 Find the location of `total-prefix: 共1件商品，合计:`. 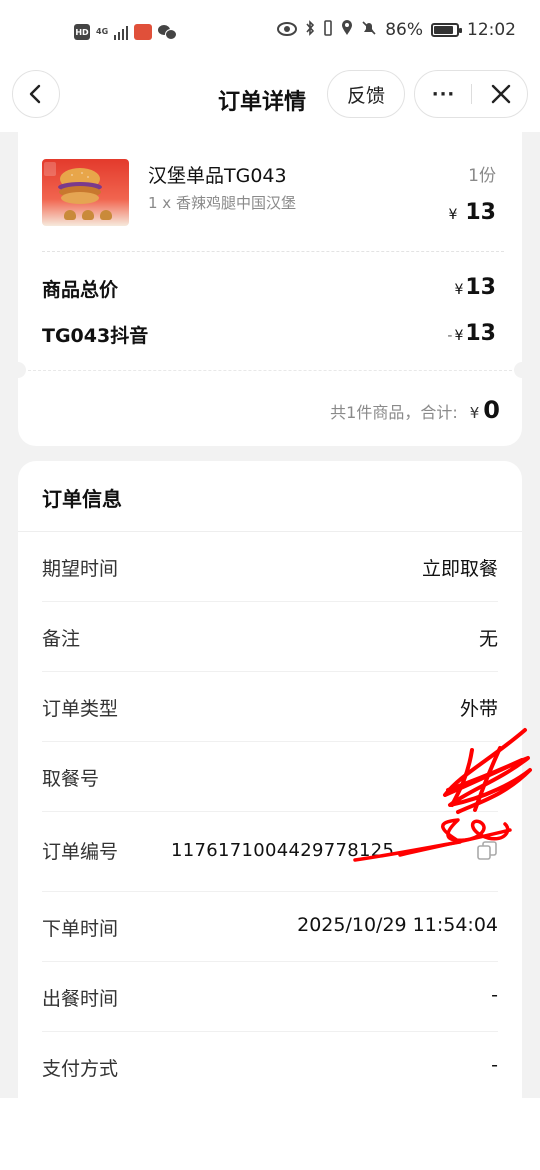

total-prefix: 共1件商品，合计: is located at coordinates (394, 412).